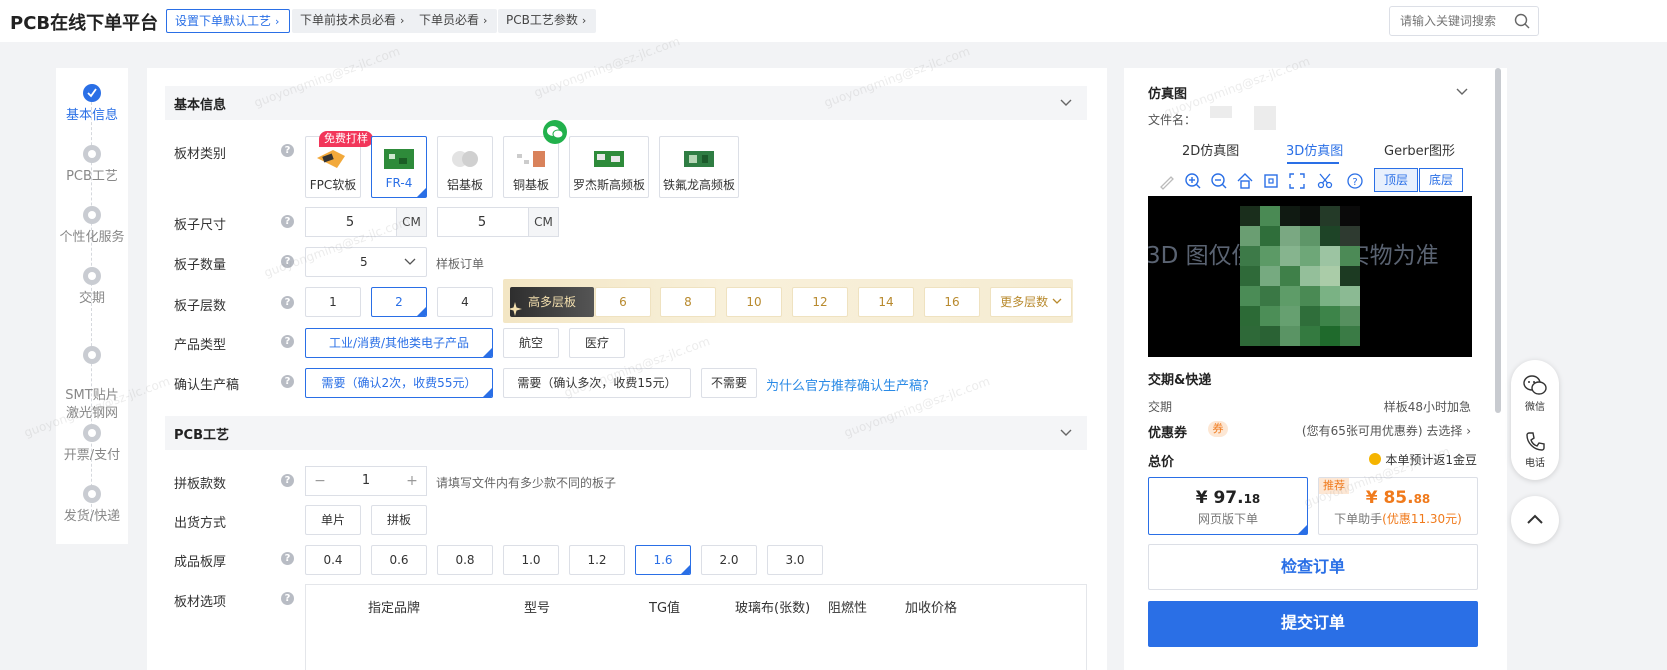  What do you see at coordinates (399, 343) in the screenshot?
I see `product-type-option: 工业/消费/其他类电子产品` at bounding box center [399, 343].